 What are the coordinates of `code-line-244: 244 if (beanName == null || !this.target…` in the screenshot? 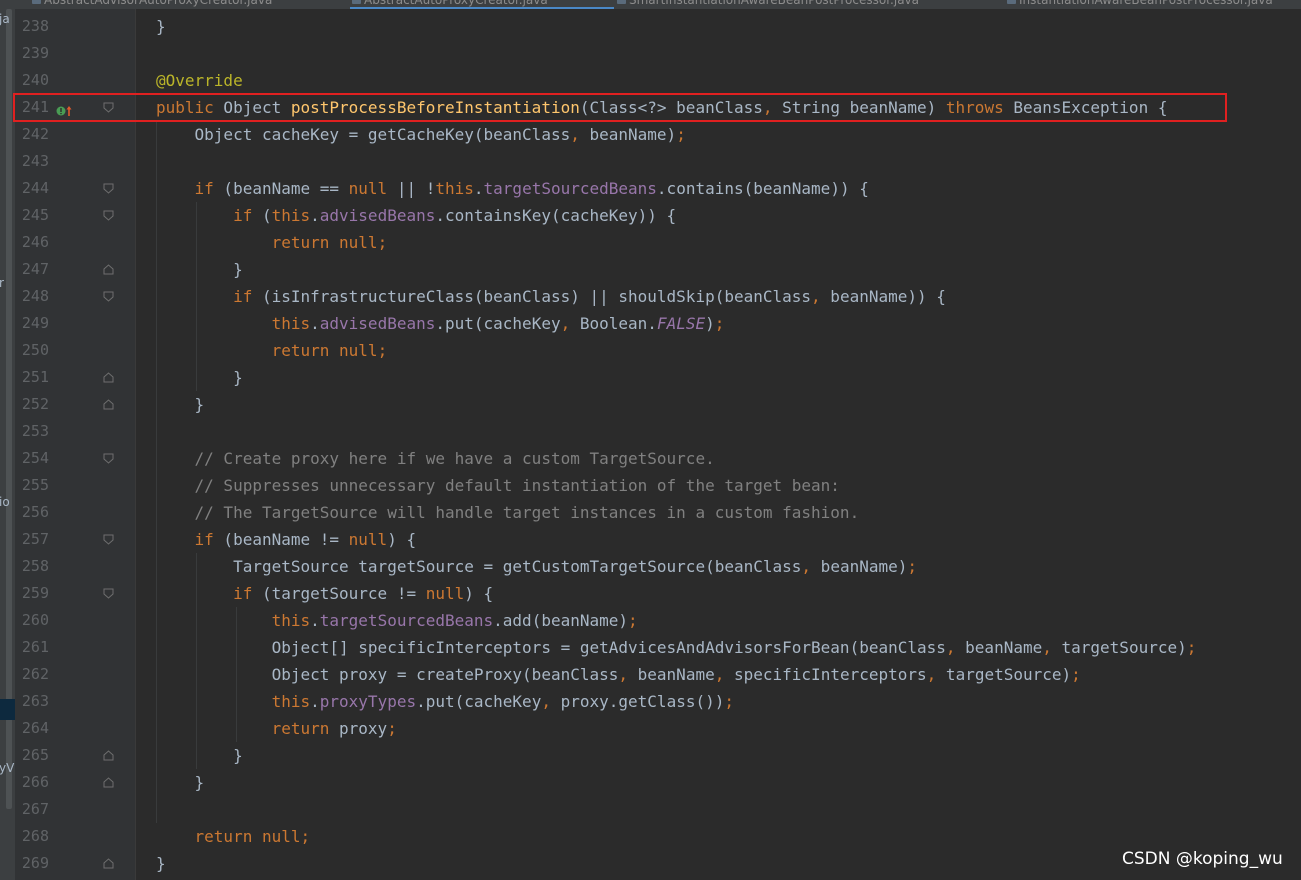 It's located at (650, 188).